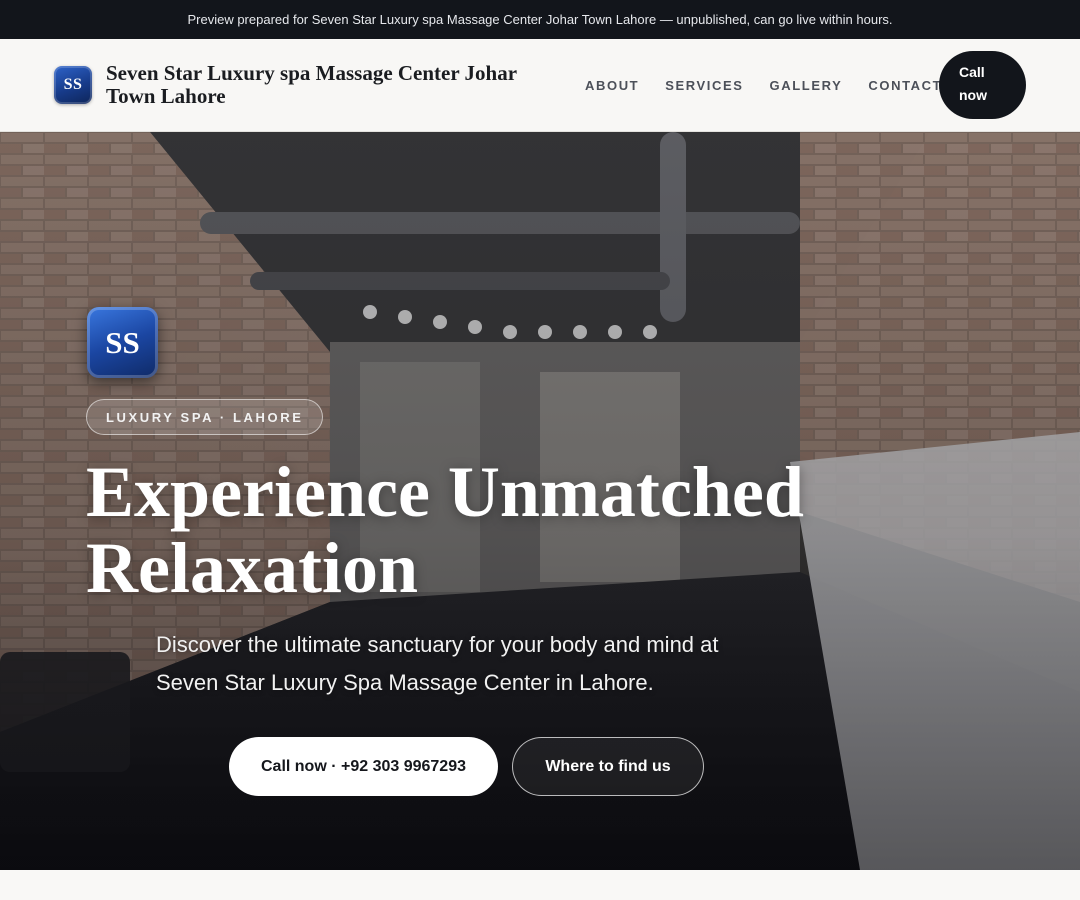 This screenshot has height=900, width=1080. Describe the element at coordinates (763, 85) in the screenshot. I see `main-nav: ABOUT SERVICES GALLERY CONTACT` at that location.